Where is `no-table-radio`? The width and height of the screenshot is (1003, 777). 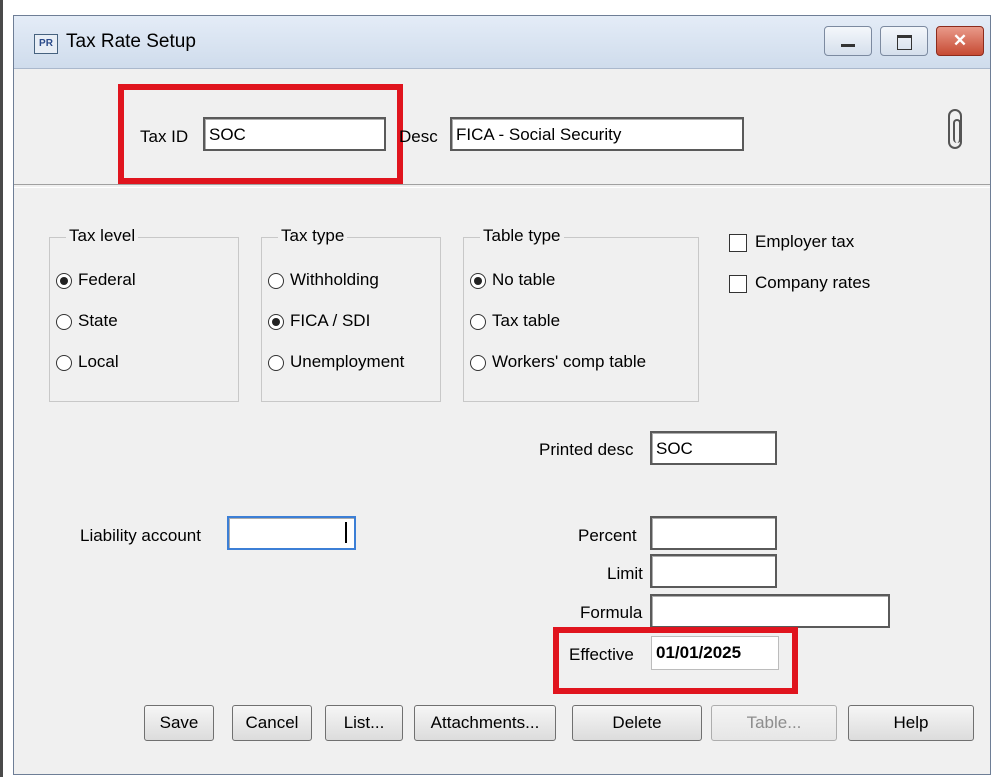 no-table-radio is located at coordinates (478, 281).